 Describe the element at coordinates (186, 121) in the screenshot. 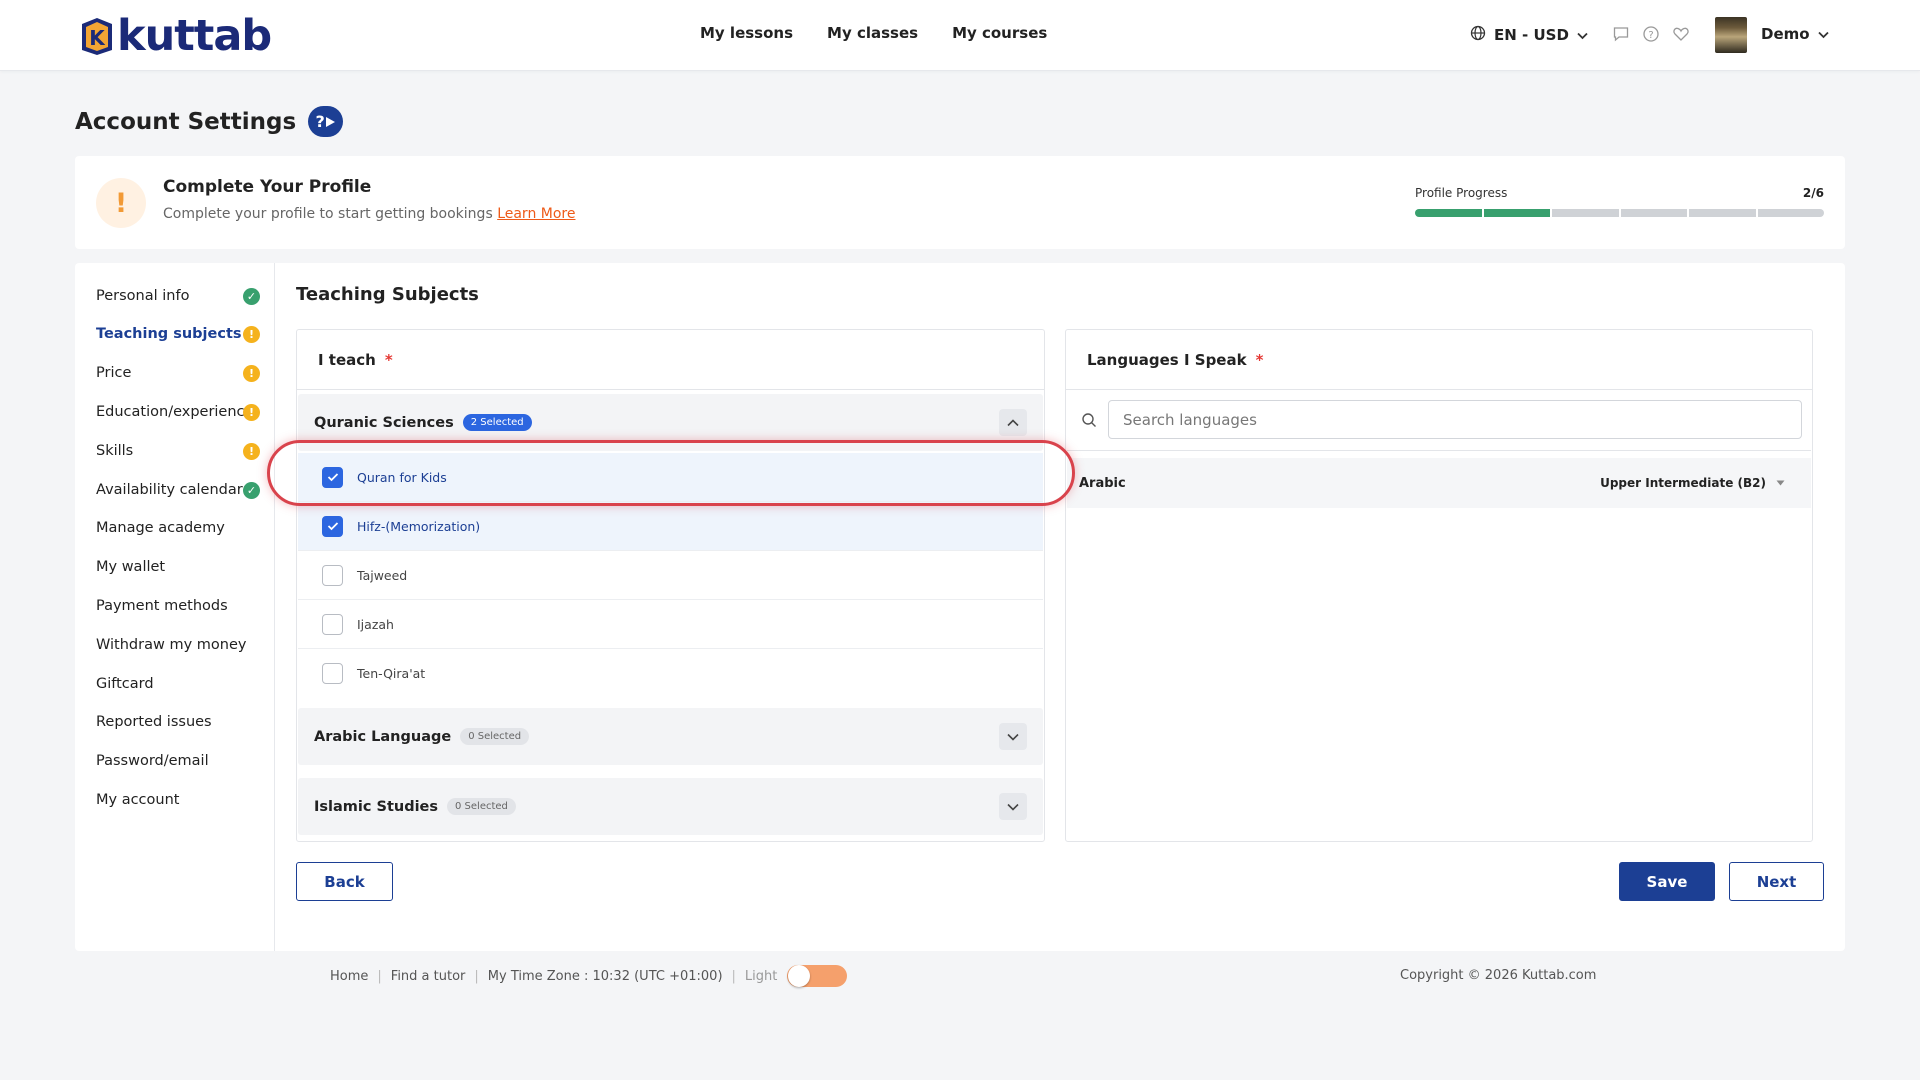

I see `page-title-text: Account Settings` at that location.